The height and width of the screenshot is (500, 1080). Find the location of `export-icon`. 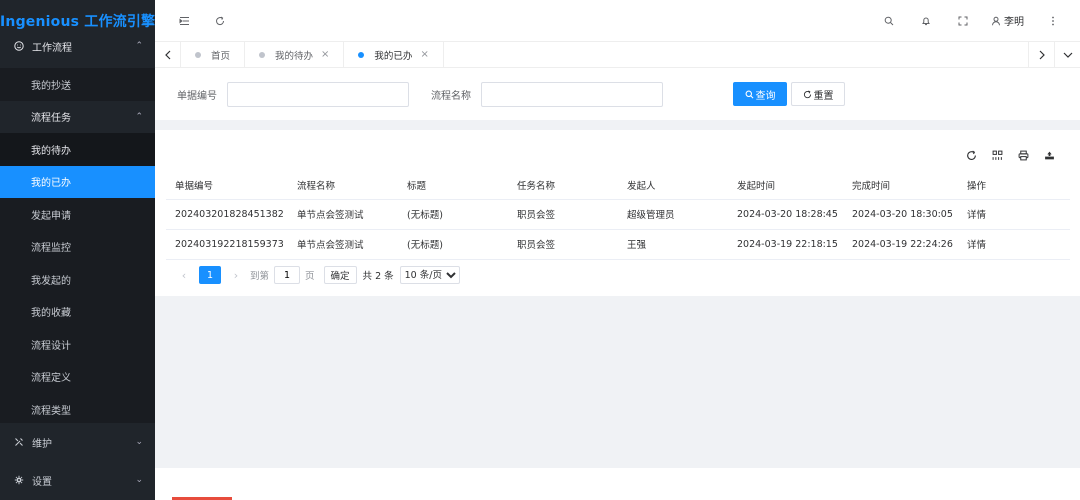

export-icon is located at coordinates (1049, 155).